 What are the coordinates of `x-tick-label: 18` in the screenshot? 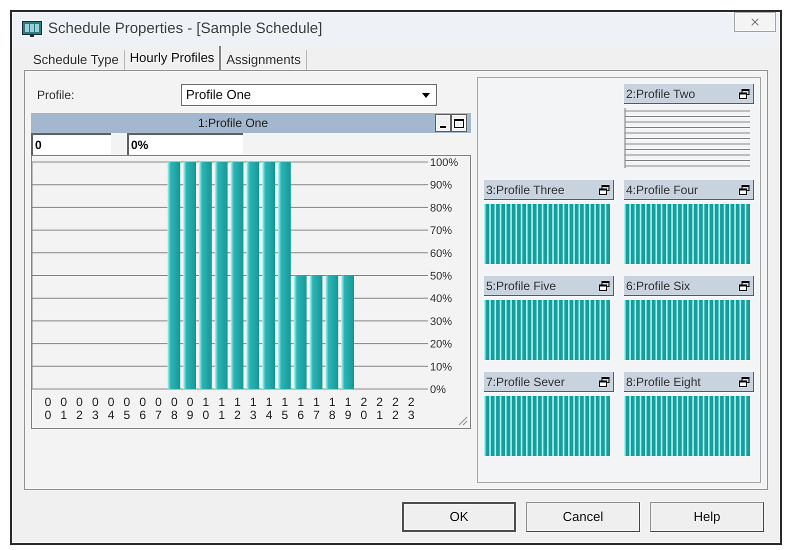 It's located at (332, 409).